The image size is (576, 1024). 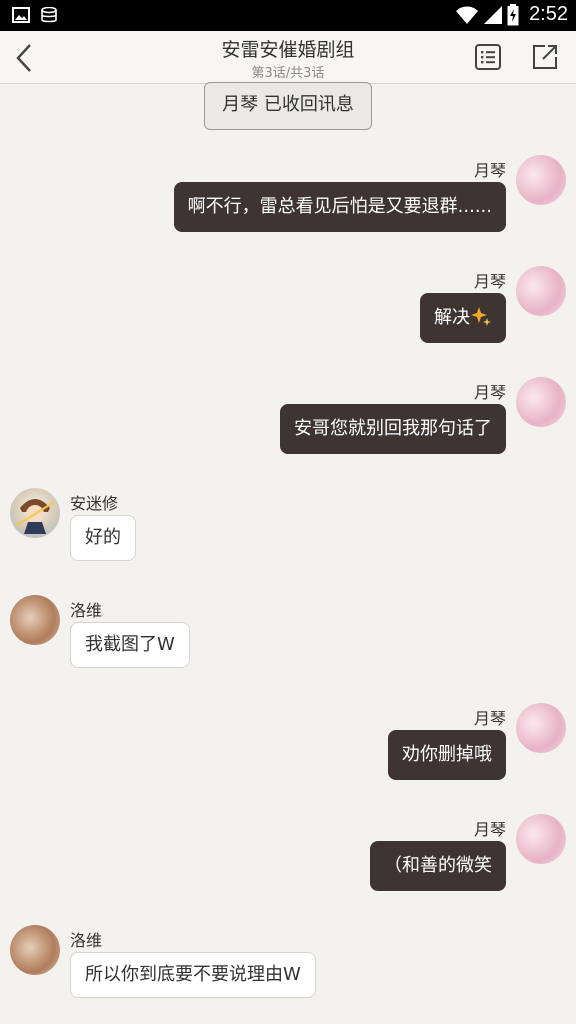 I want to click on status-bar: 2:52, so click(x=288, y=15).